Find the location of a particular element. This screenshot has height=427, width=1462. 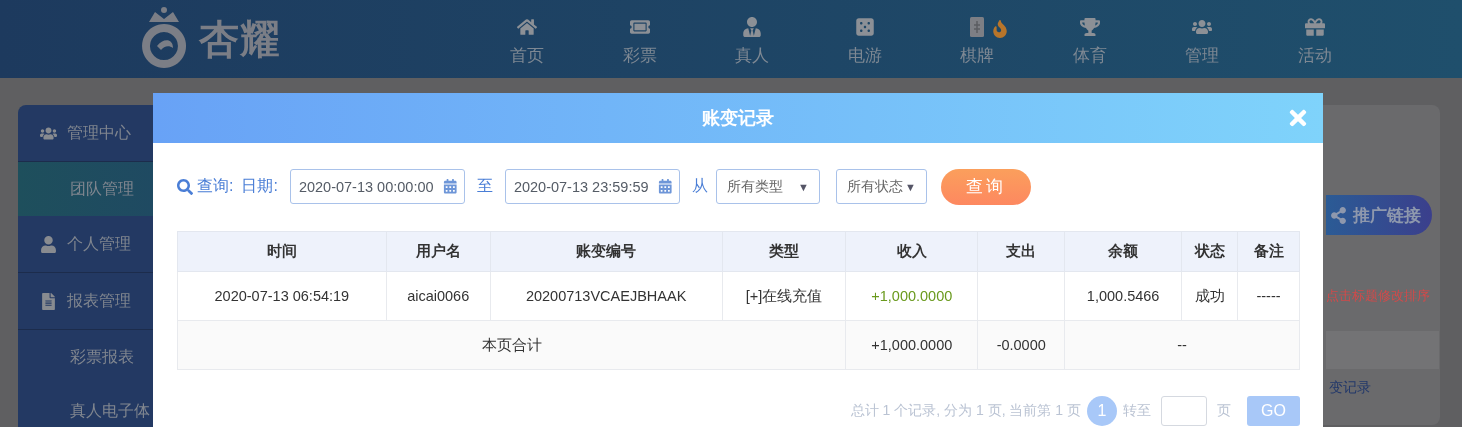

page-unit: 页 is located at coordinates (1224, 411).